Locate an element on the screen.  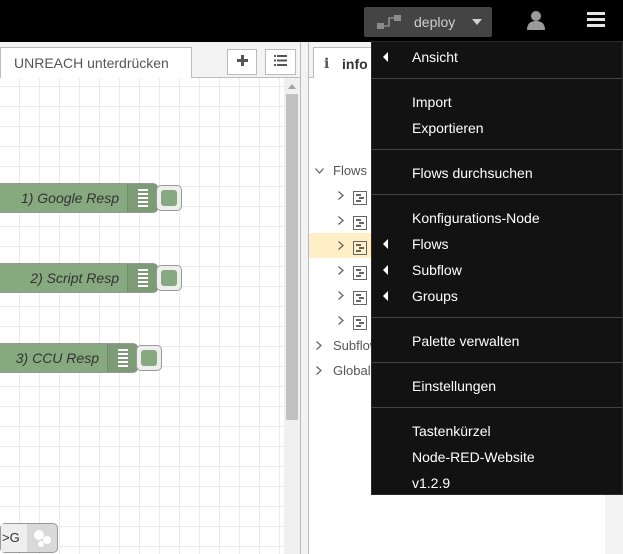
header-bar: deploy is located at coordinates (311, 21).